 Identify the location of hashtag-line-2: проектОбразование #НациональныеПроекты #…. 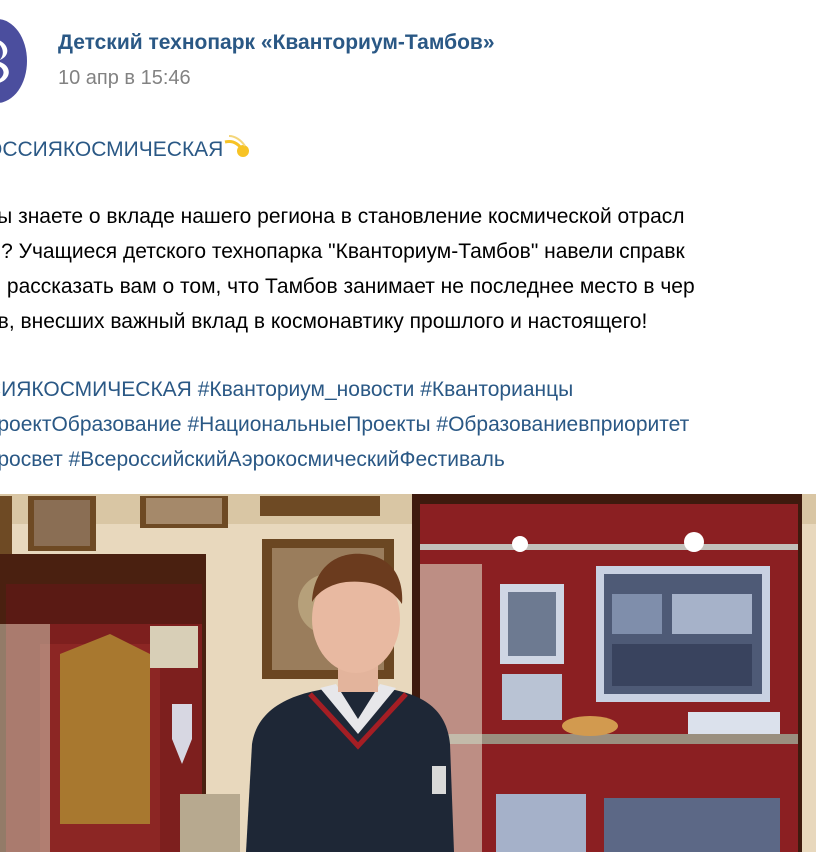
(344, 425).